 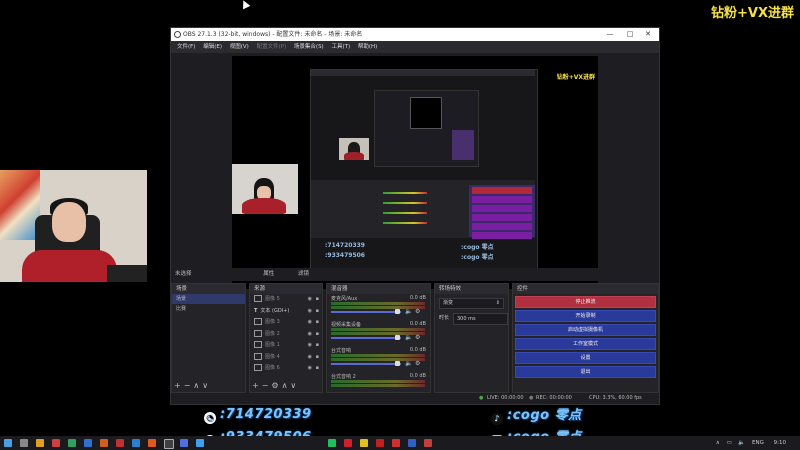 I want to click on start-recording-button: 开始录制, so click(x=585, y=316).